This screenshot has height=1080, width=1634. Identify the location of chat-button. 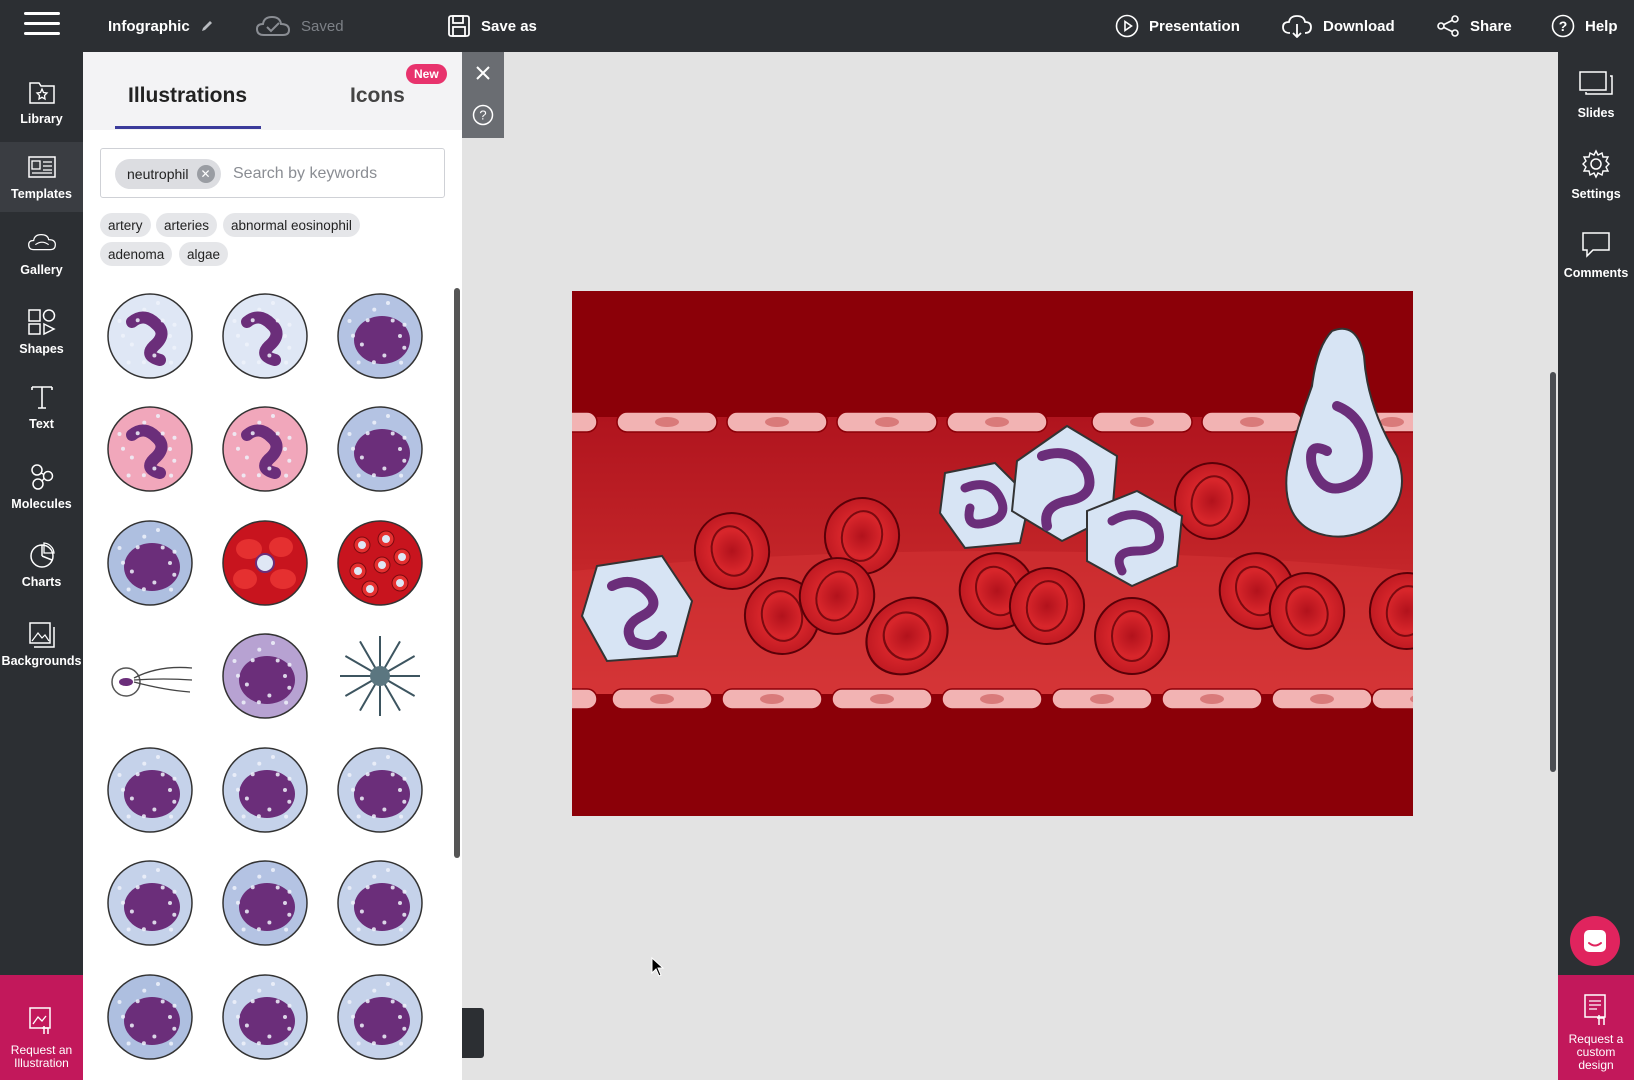
(1595, 941).